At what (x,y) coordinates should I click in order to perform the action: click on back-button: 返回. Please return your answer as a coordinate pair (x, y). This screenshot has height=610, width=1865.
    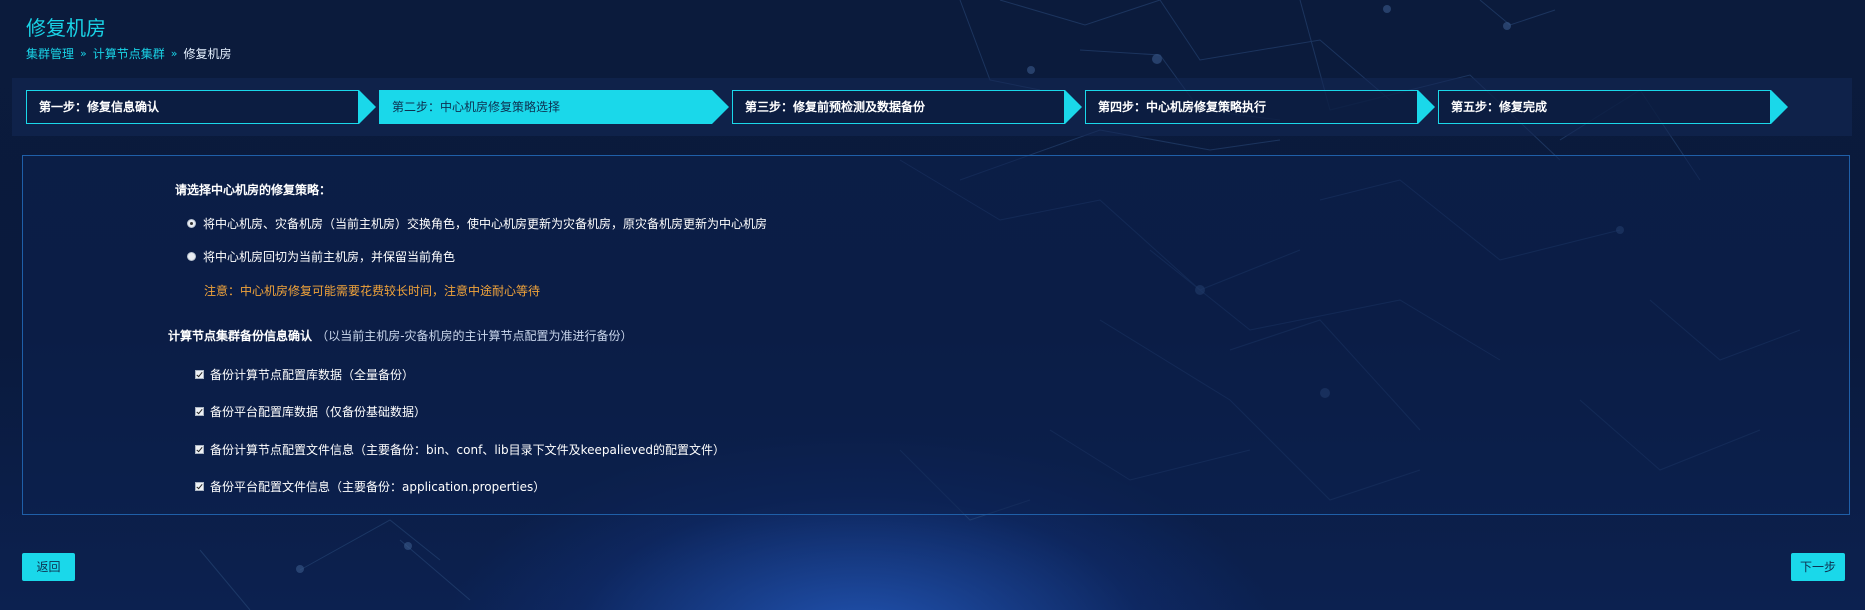
    Looking at the image, I should click on (48, 567).